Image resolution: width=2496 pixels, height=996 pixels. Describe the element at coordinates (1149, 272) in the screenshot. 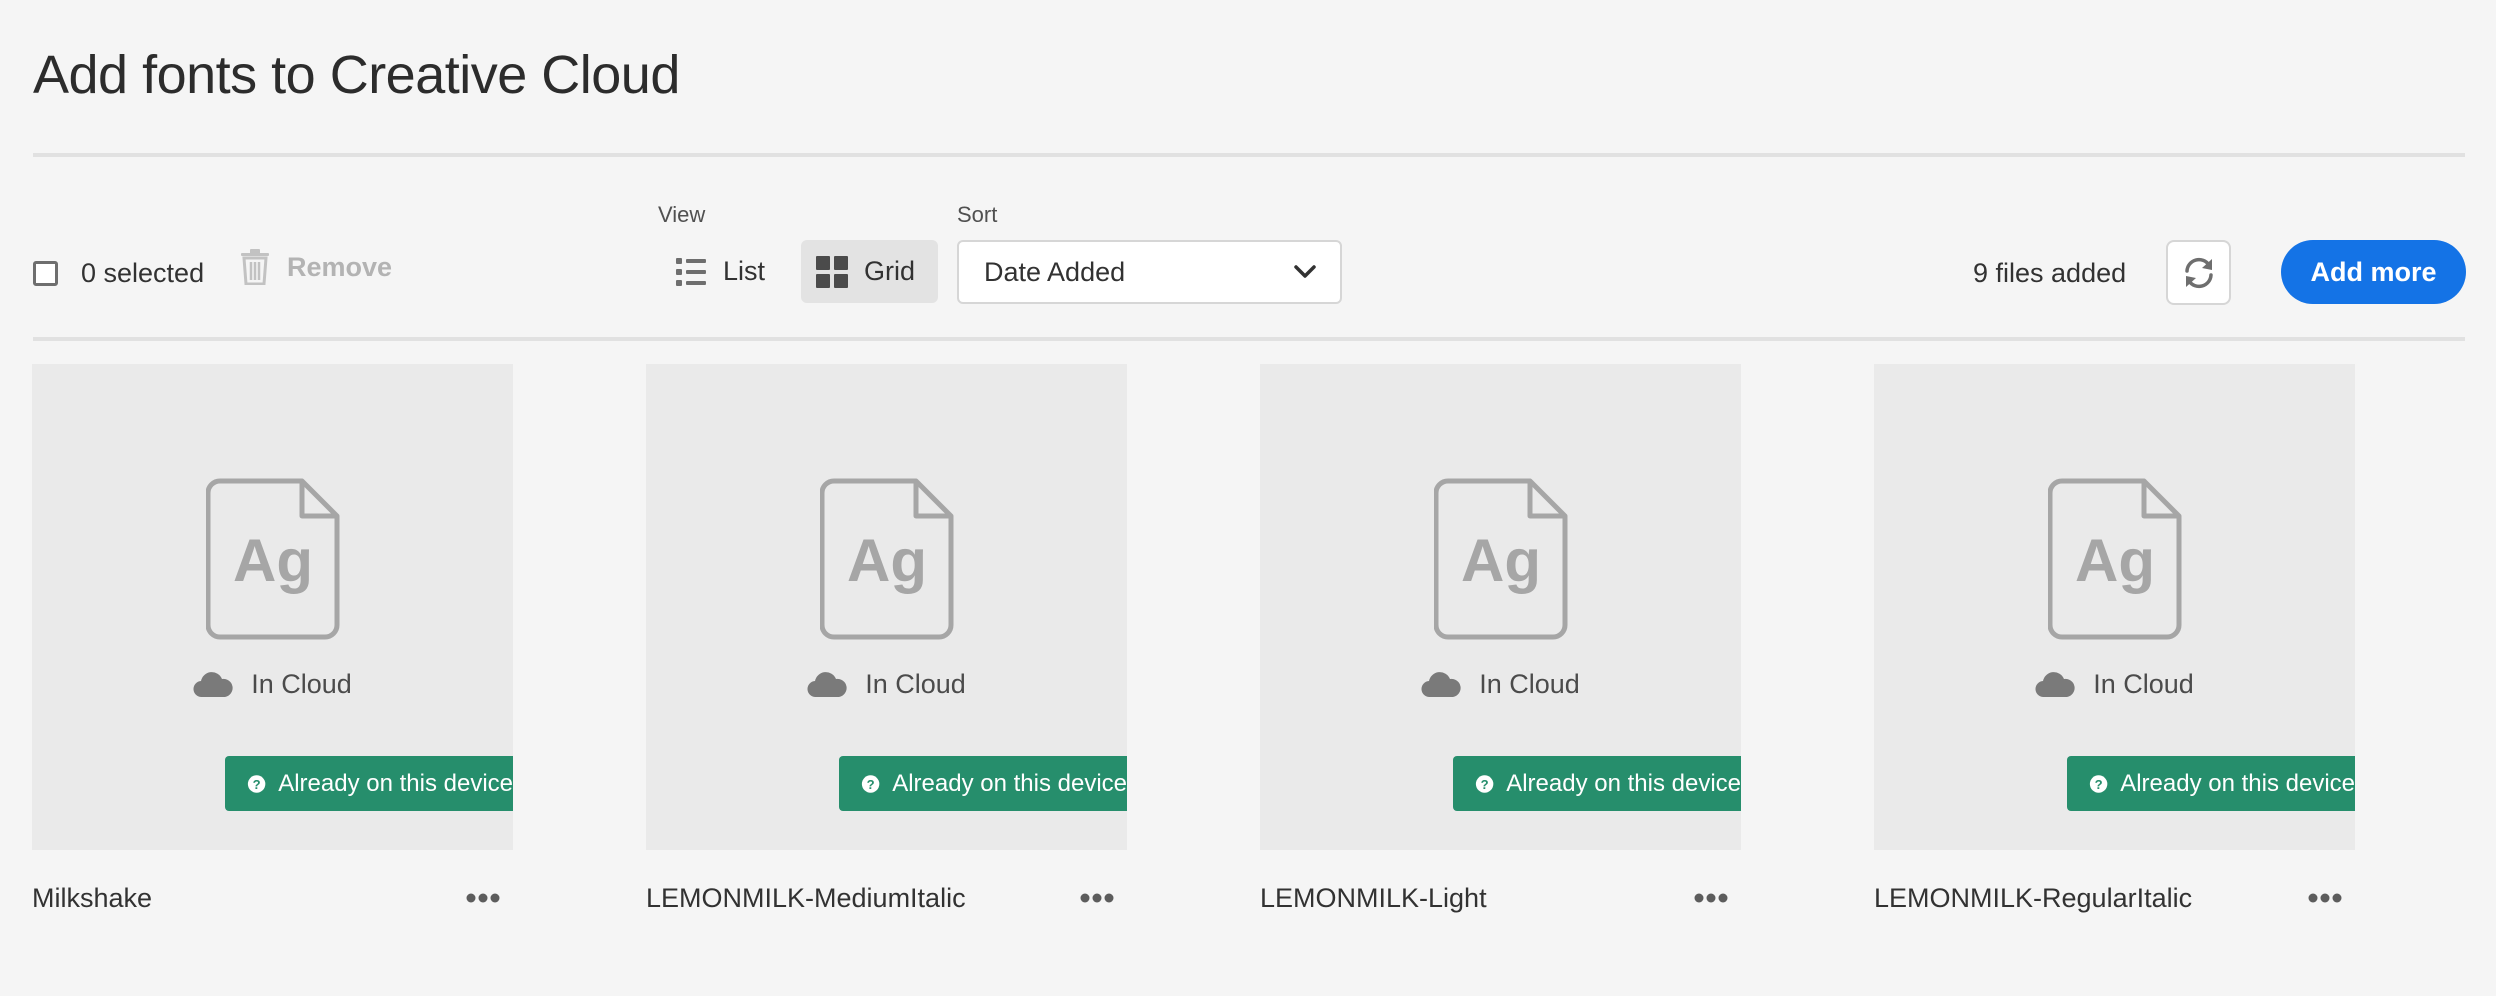

I see `sort-dropdown: Date Added` at that location.